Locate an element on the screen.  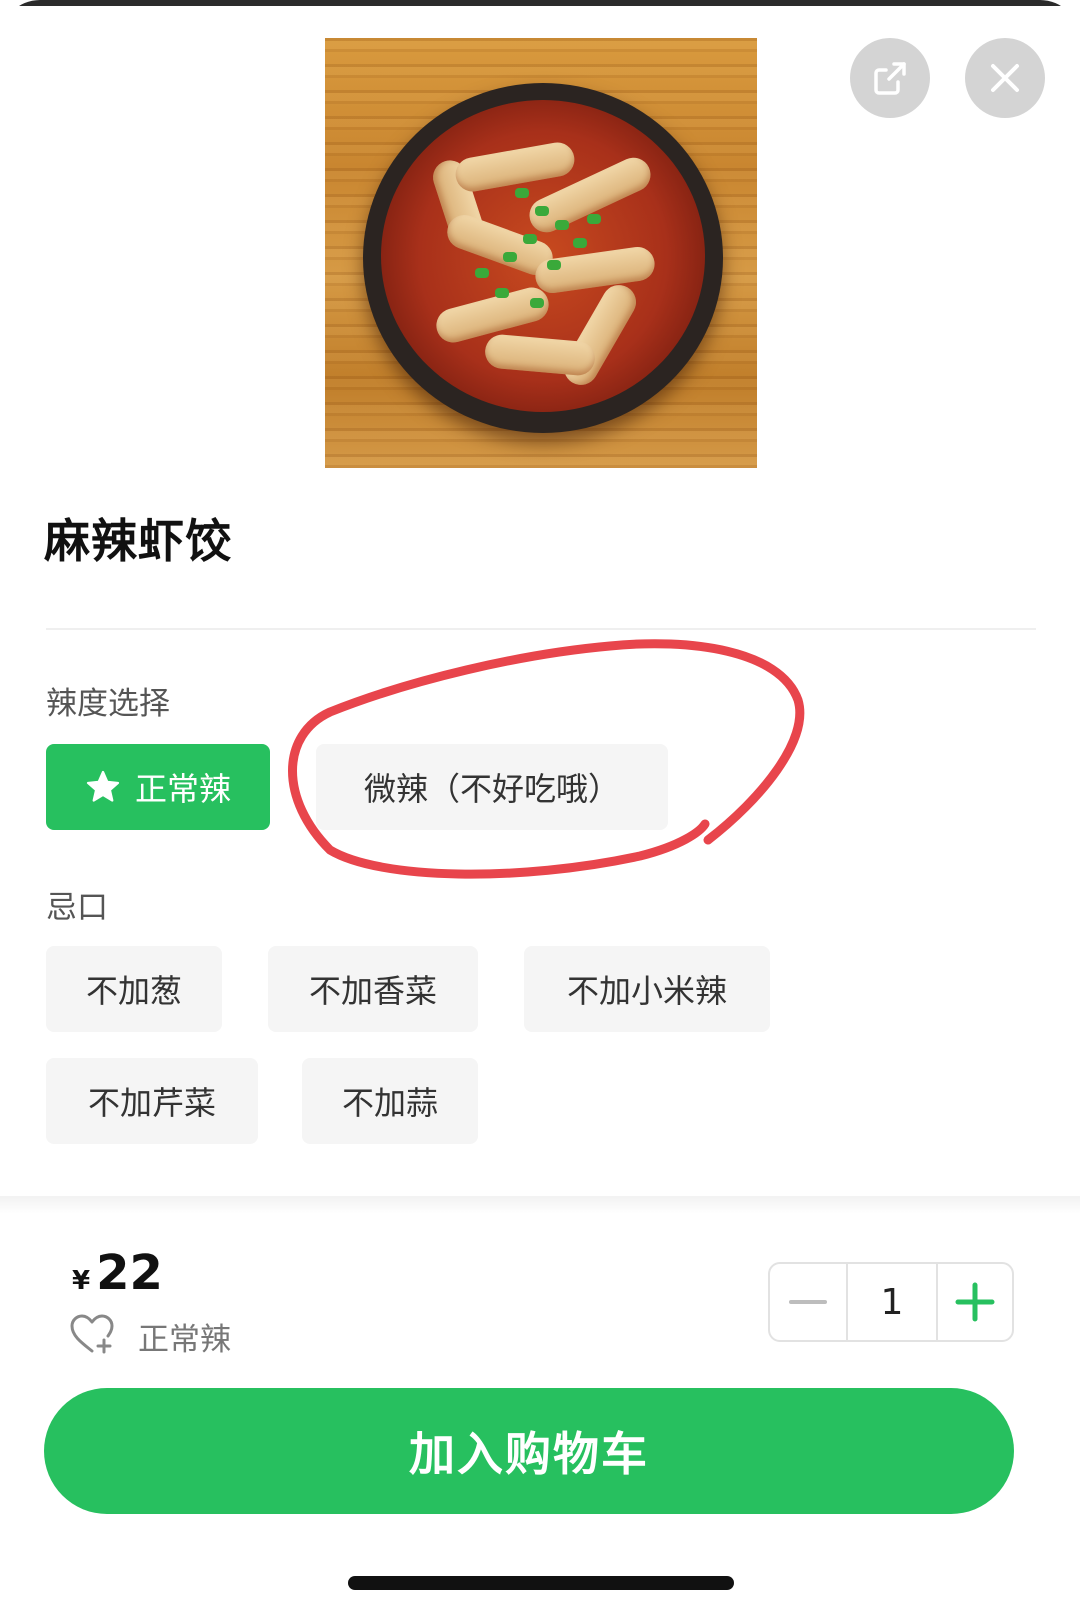
currency-symbol: ¥ is located at coordinates (81, 1281).